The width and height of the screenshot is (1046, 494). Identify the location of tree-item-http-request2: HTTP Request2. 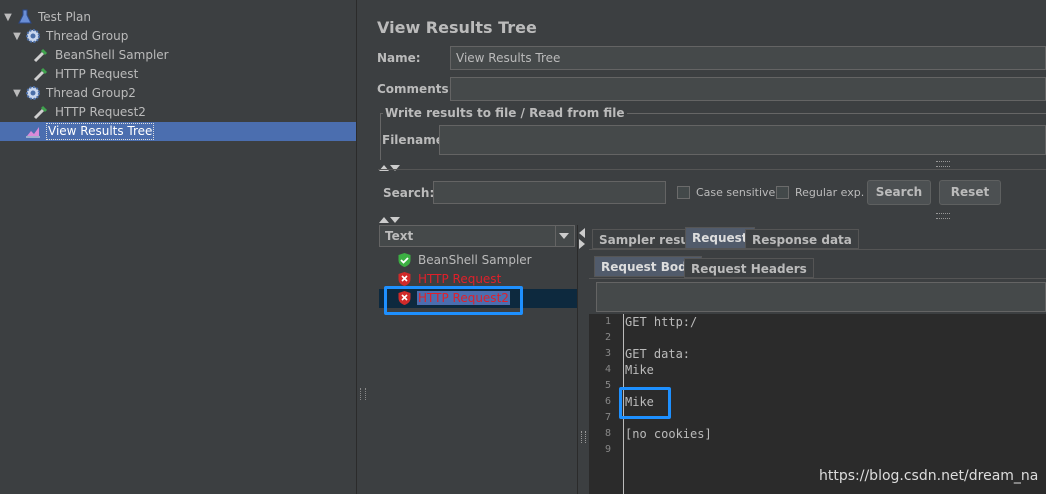
(178, 112).